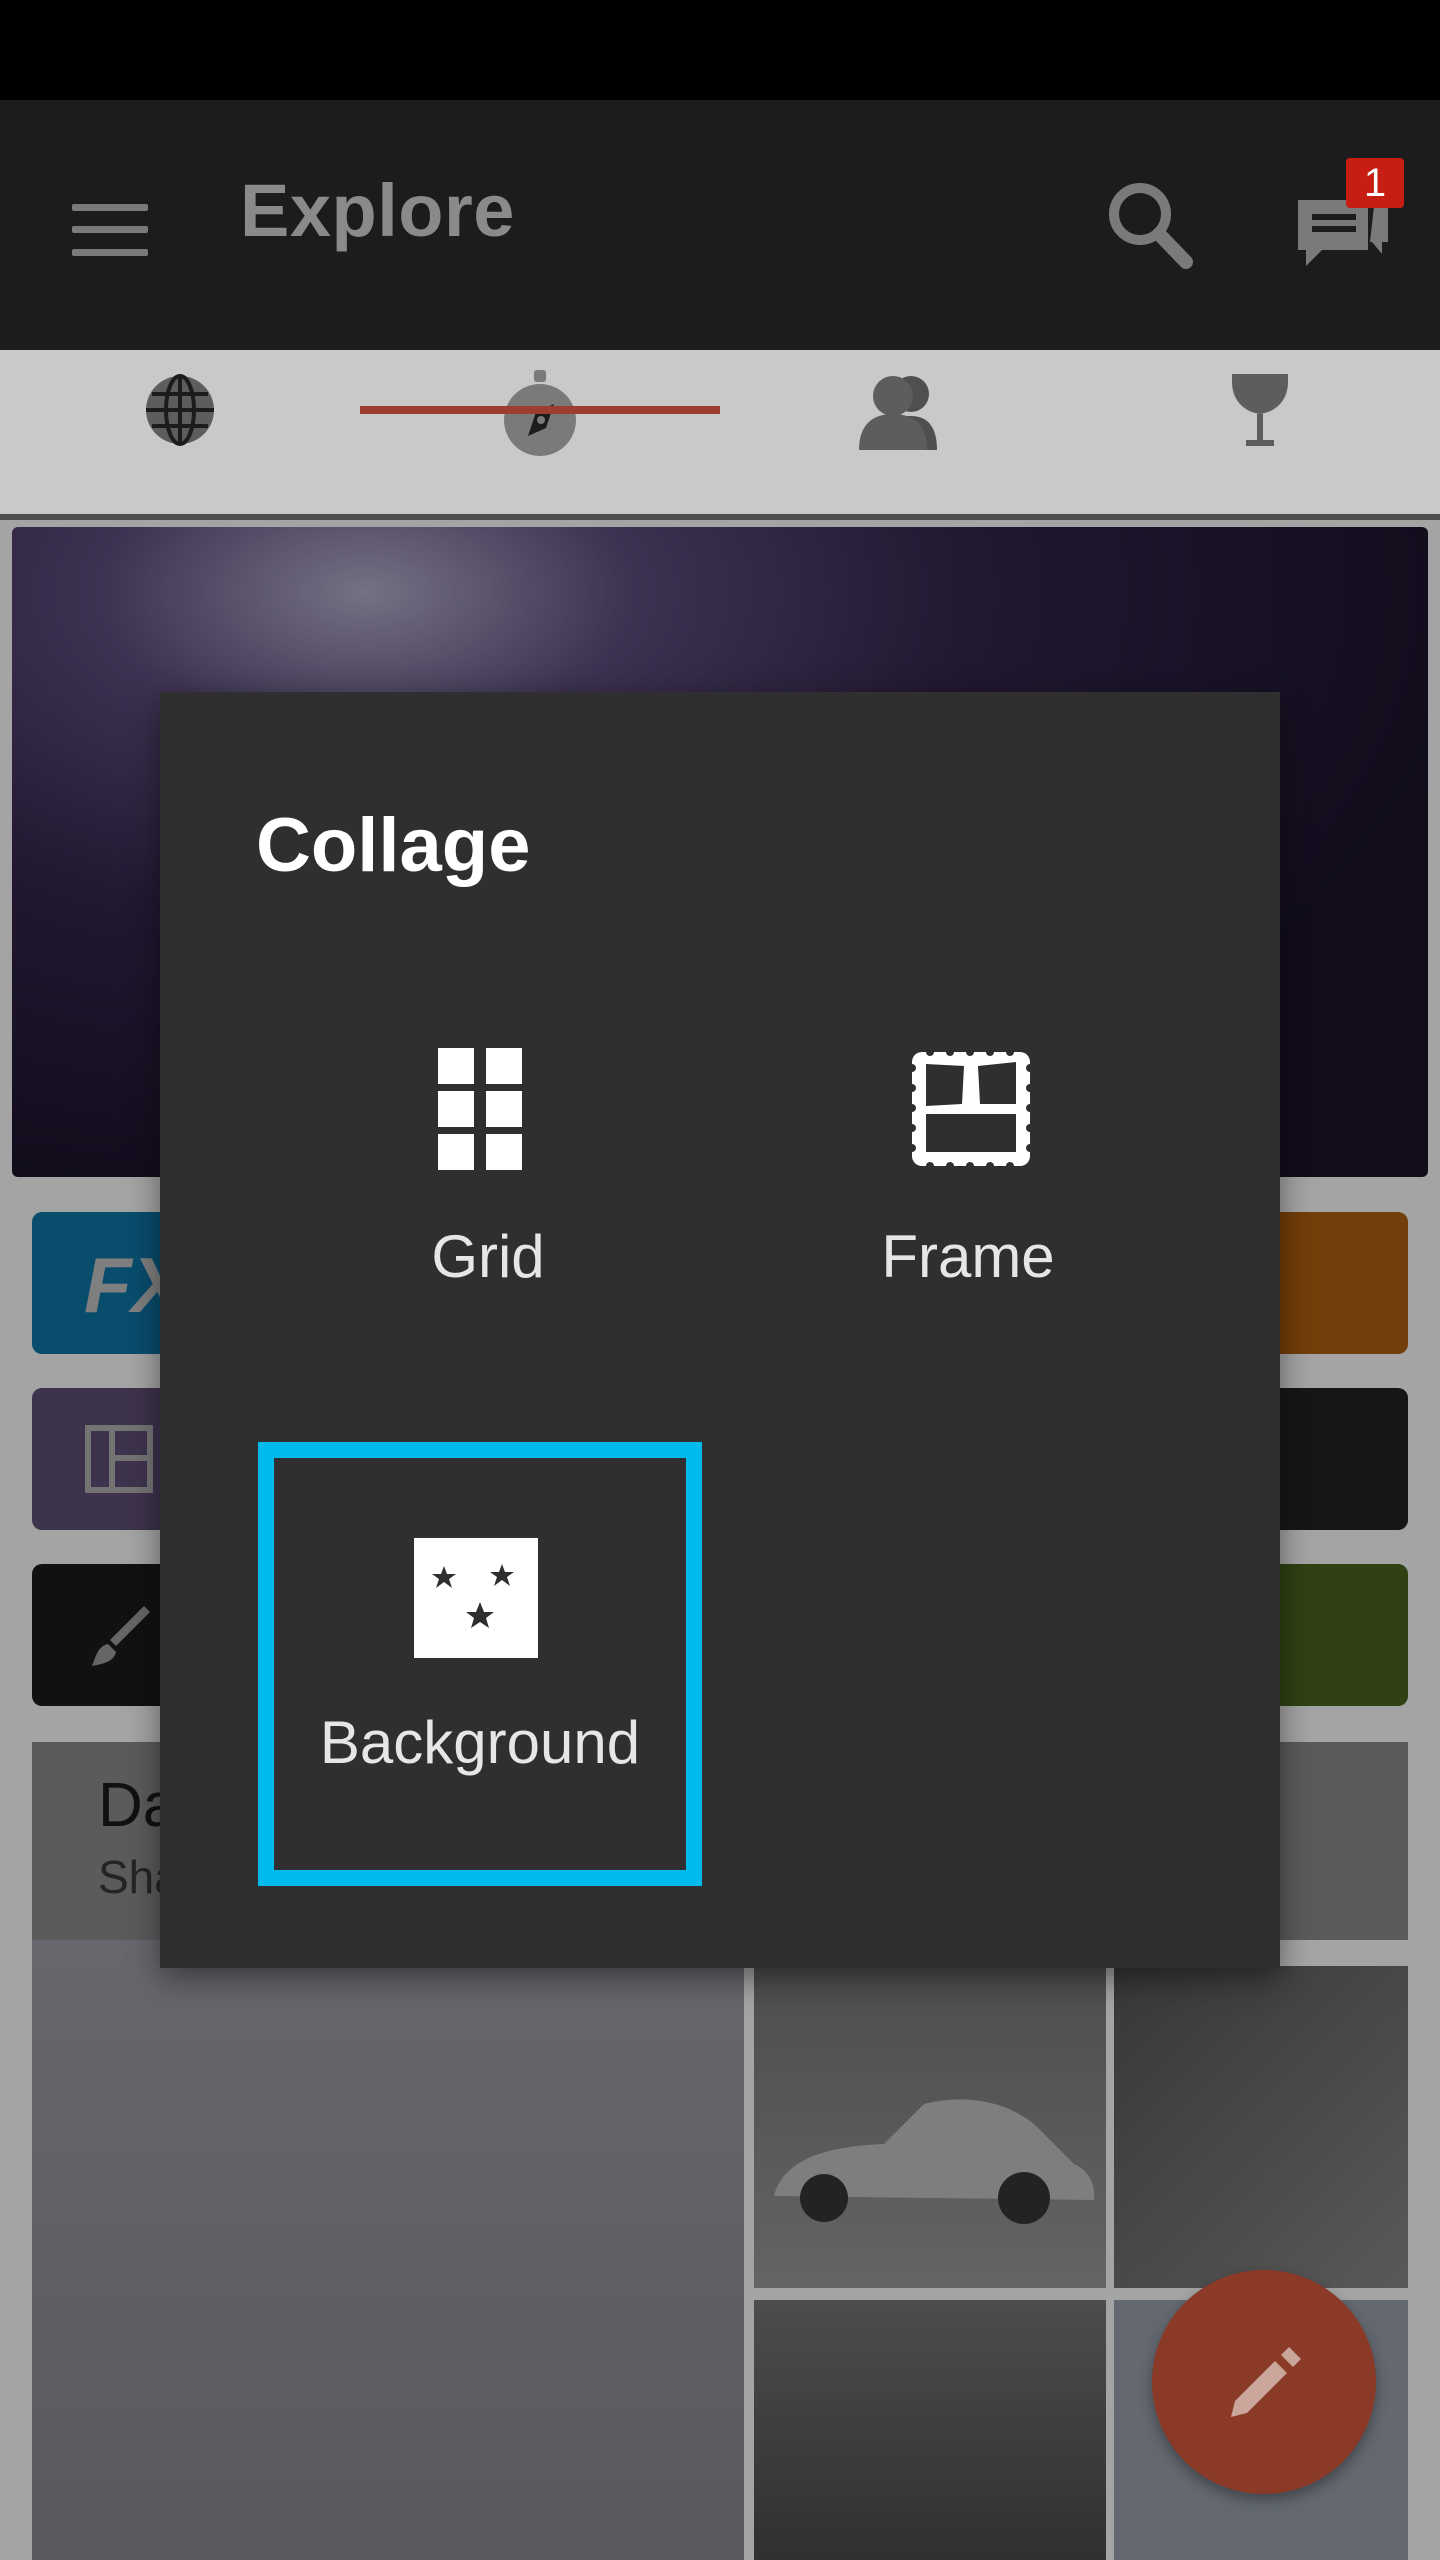 Image resolution: width=1440 pixels, height=2560 pixels. I want to click on globe-icon, so click(180, 410).